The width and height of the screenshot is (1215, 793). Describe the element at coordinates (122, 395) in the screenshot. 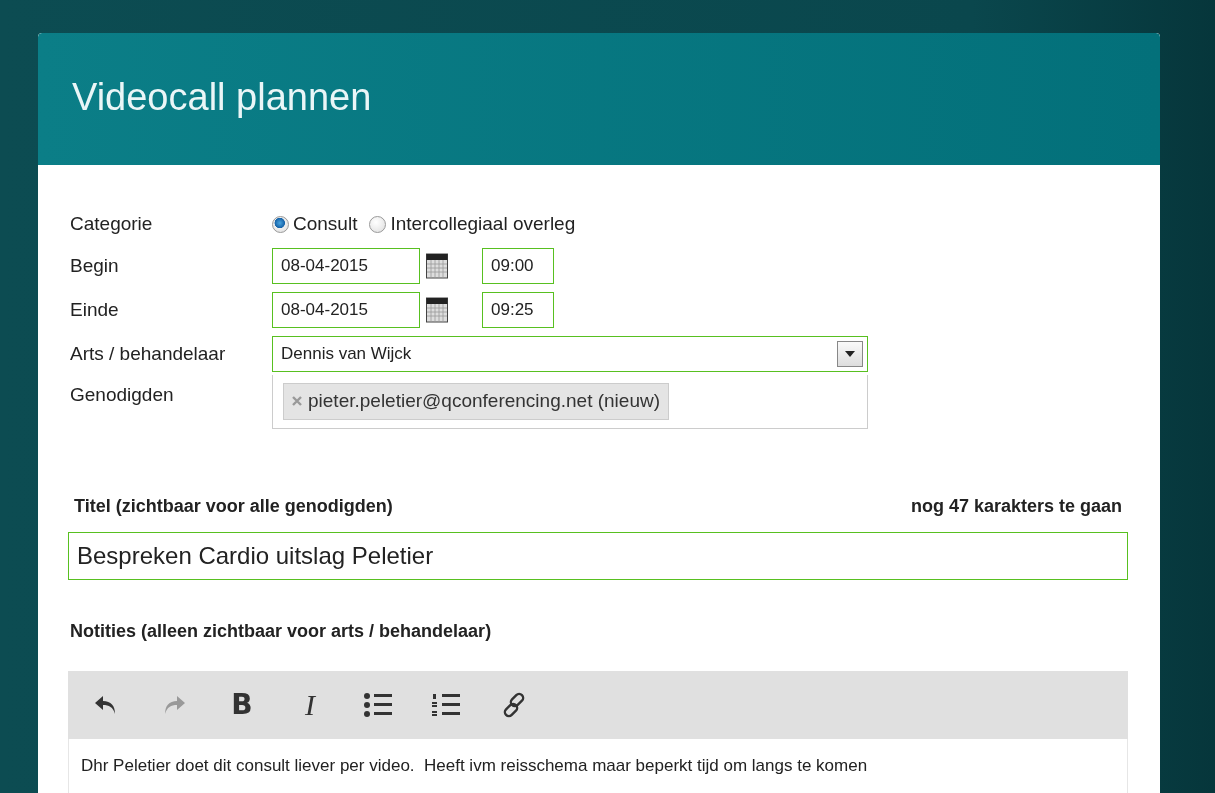

I see `field-label: Genodigden` at that location.